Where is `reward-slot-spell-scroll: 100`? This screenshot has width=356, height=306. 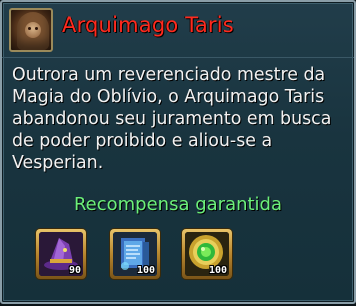 reward-slot-spell-scroll: 100 is located at coordinates (135, 254).